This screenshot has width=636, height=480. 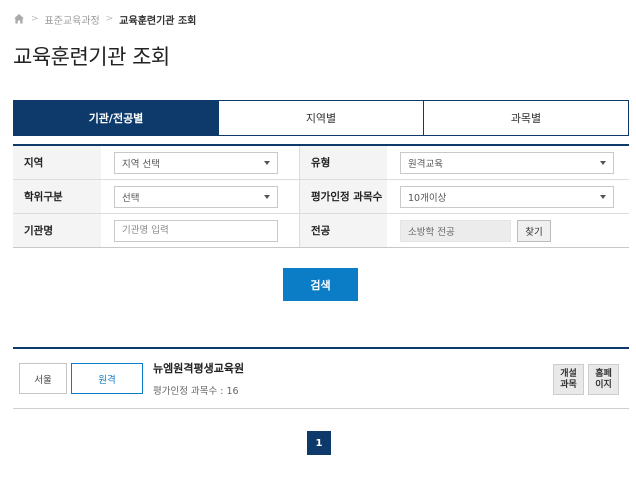 I want to click on pagination: 1, so click(x=319, y=443).